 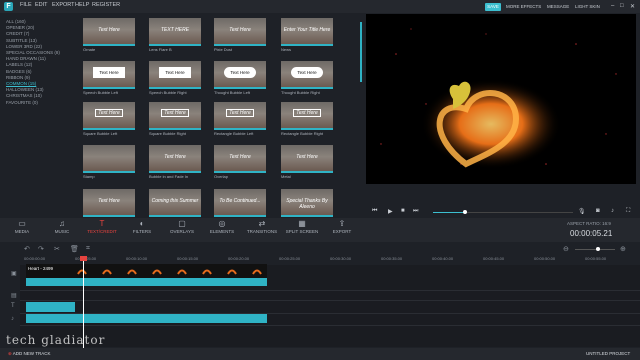 I want to click on track-divider, so click(x=330, y=290).